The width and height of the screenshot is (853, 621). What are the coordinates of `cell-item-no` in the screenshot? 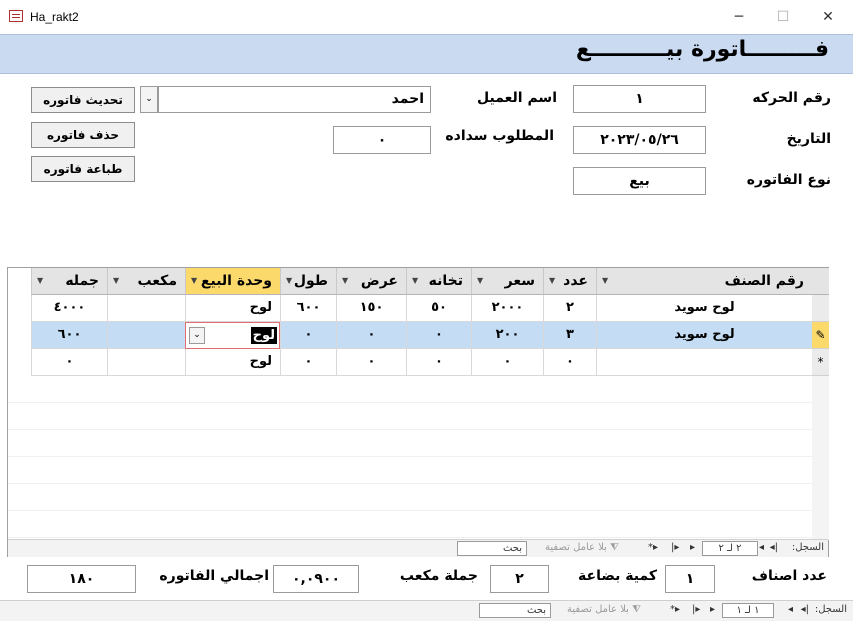 It's located at (704, 362).